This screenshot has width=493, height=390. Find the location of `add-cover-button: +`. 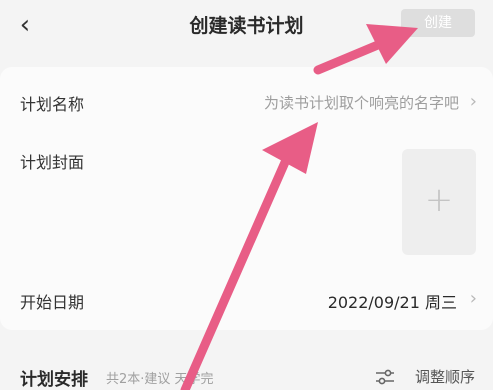

add-cover-button: + is located at coordinates (439, 202).